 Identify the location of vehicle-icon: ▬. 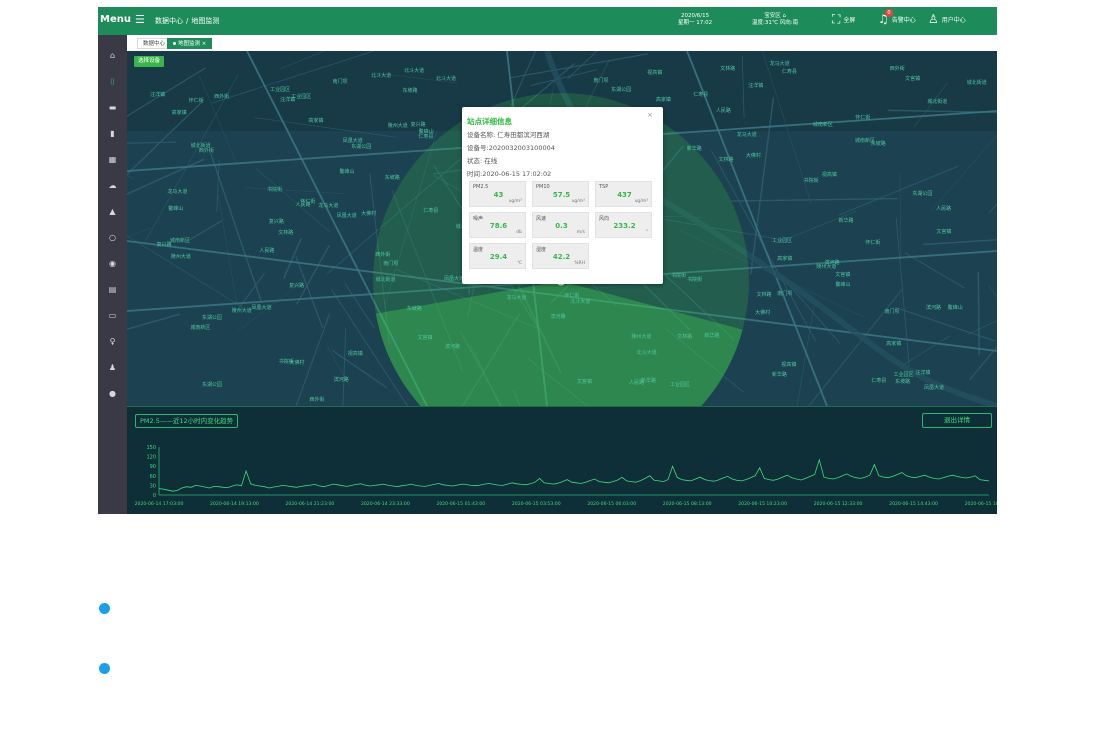
(112, 107).